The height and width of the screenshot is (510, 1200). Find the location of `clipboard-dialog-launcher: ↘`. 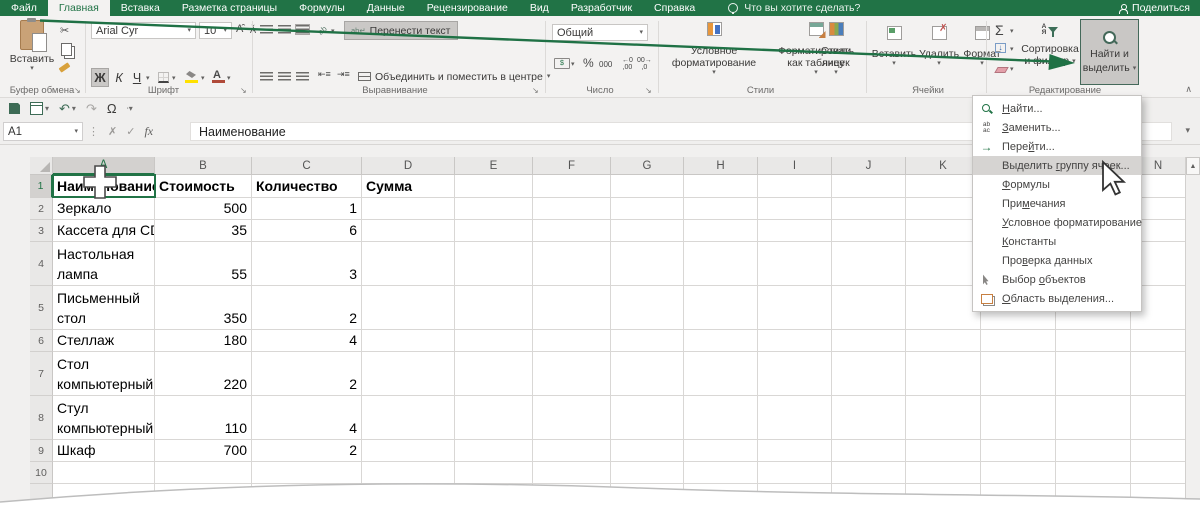

clipboard-dialog-launcher: ↘ is located at coordinates (77, 90).